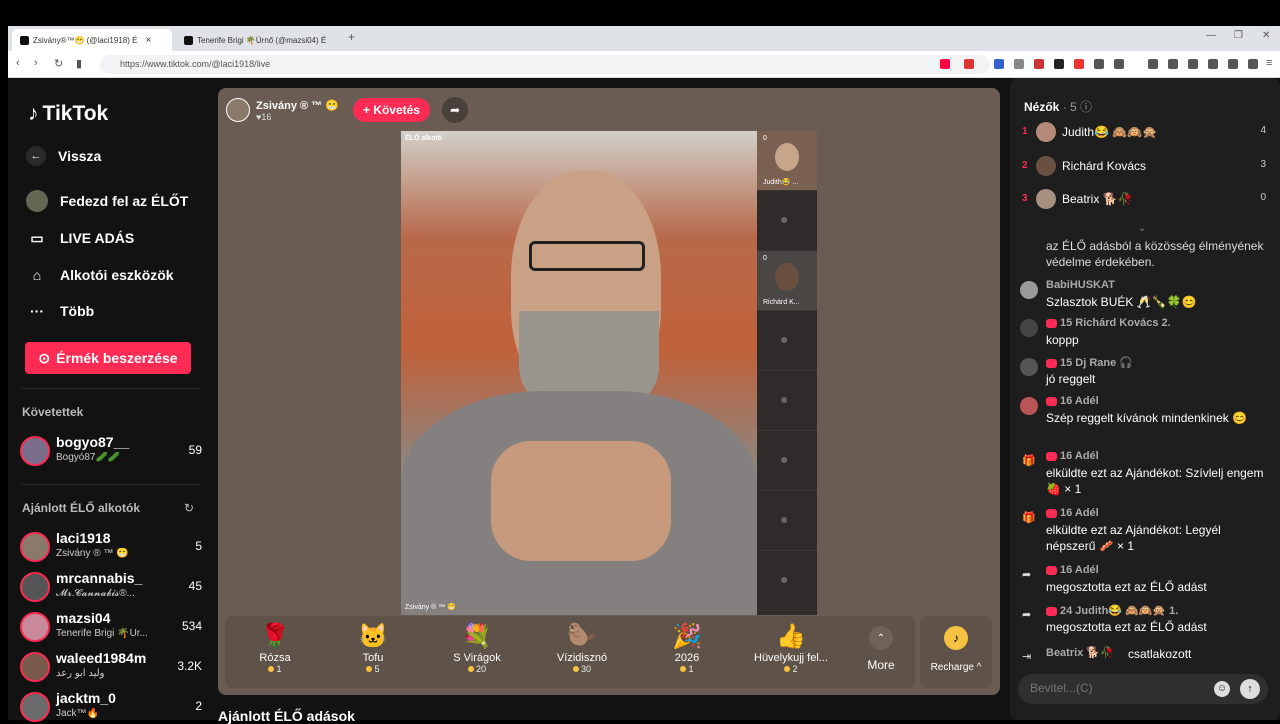 This screenshot has width=1280, height=724. What do you see at coordinates (1238, 35) in the screenshot?
I see `maximize-icon: ❐` at bounding box center [1238, 35].